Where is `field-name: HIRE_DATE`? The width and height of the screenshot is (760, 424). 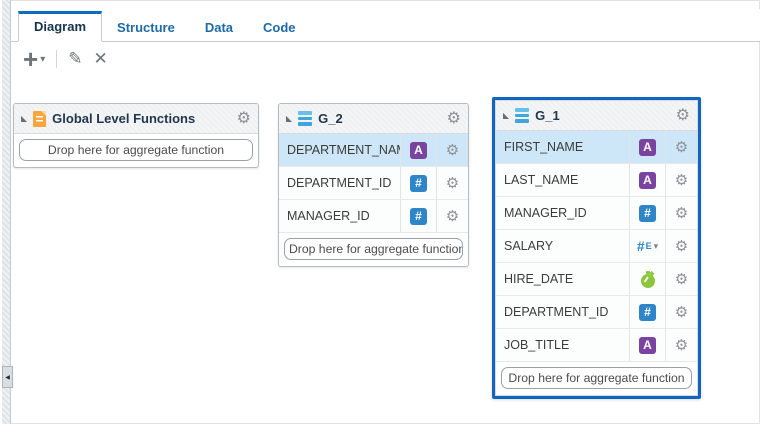 field-name: HIRE_DATE is located at coordinates (539, 279).